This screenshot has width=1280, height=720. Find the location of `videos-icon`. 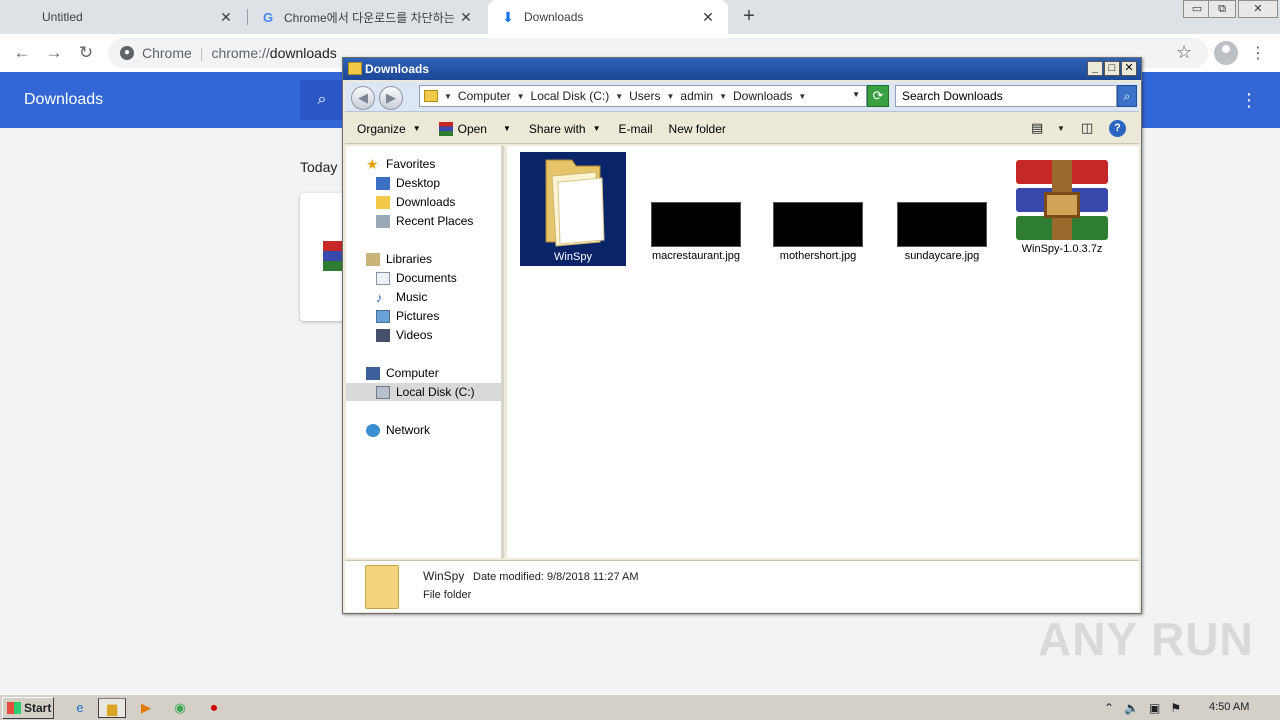

videos-icon is located at coordinates (383, 335).